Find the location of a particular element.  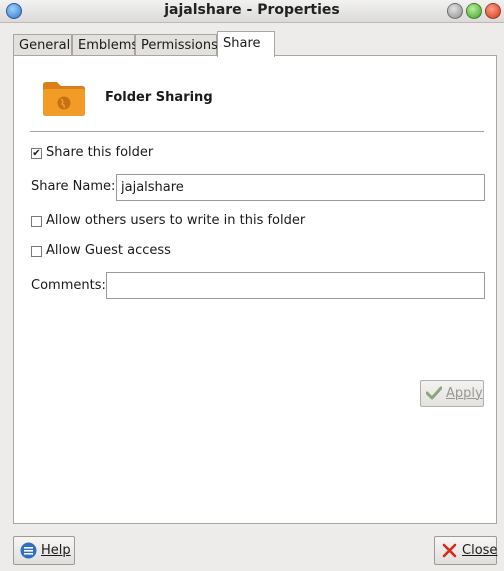

comments-label: Comments: is located at coordinates (68, 285).